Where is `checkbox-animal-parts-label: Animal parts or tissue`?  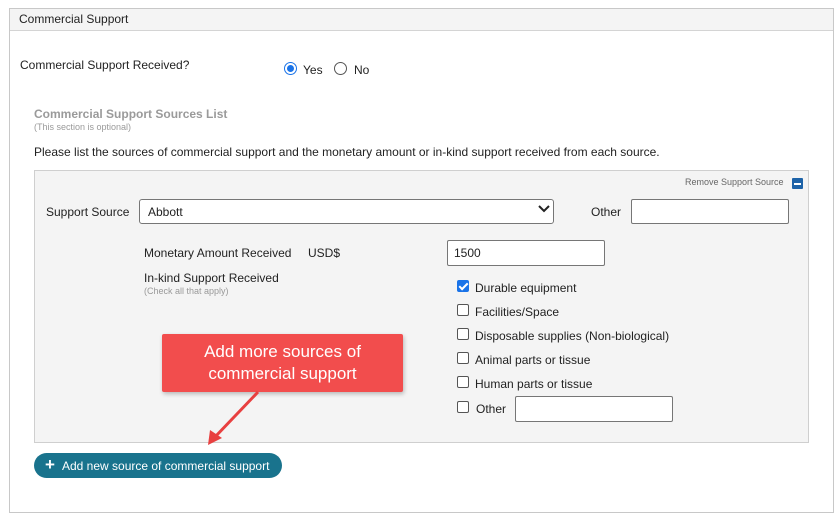 checkbox-animal-parts-label: Animal parts or tissue is located at coordinates (532, 360).